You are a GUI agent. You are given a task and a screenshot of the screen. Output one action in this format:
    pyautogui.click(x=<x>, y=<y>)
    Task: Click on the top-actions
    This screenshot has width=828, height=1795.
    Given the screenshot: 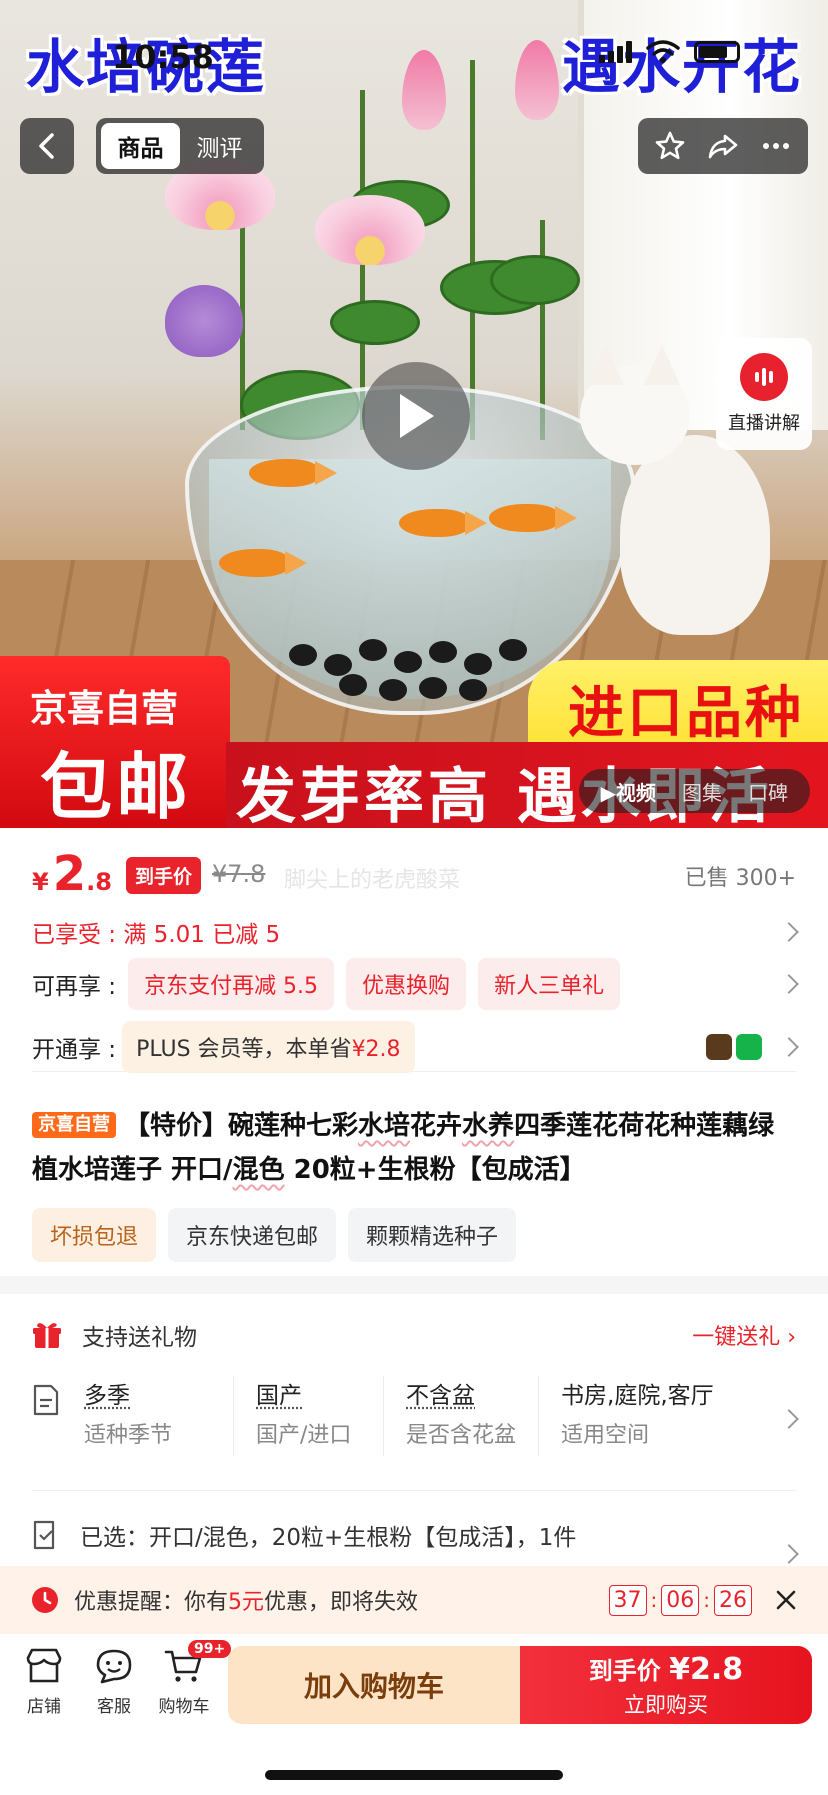 What is the action you would take?
    pyautogui.click(x=723, y=146)
    